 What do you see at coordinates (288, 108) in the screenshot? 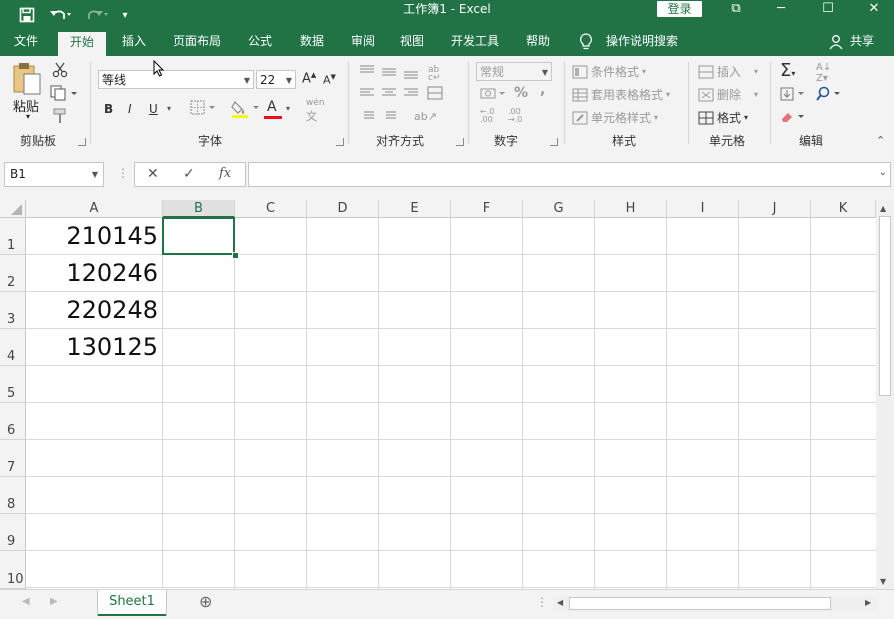
I see `font-color-dropdown-icon: ▾` at bounding box center [288, 108].